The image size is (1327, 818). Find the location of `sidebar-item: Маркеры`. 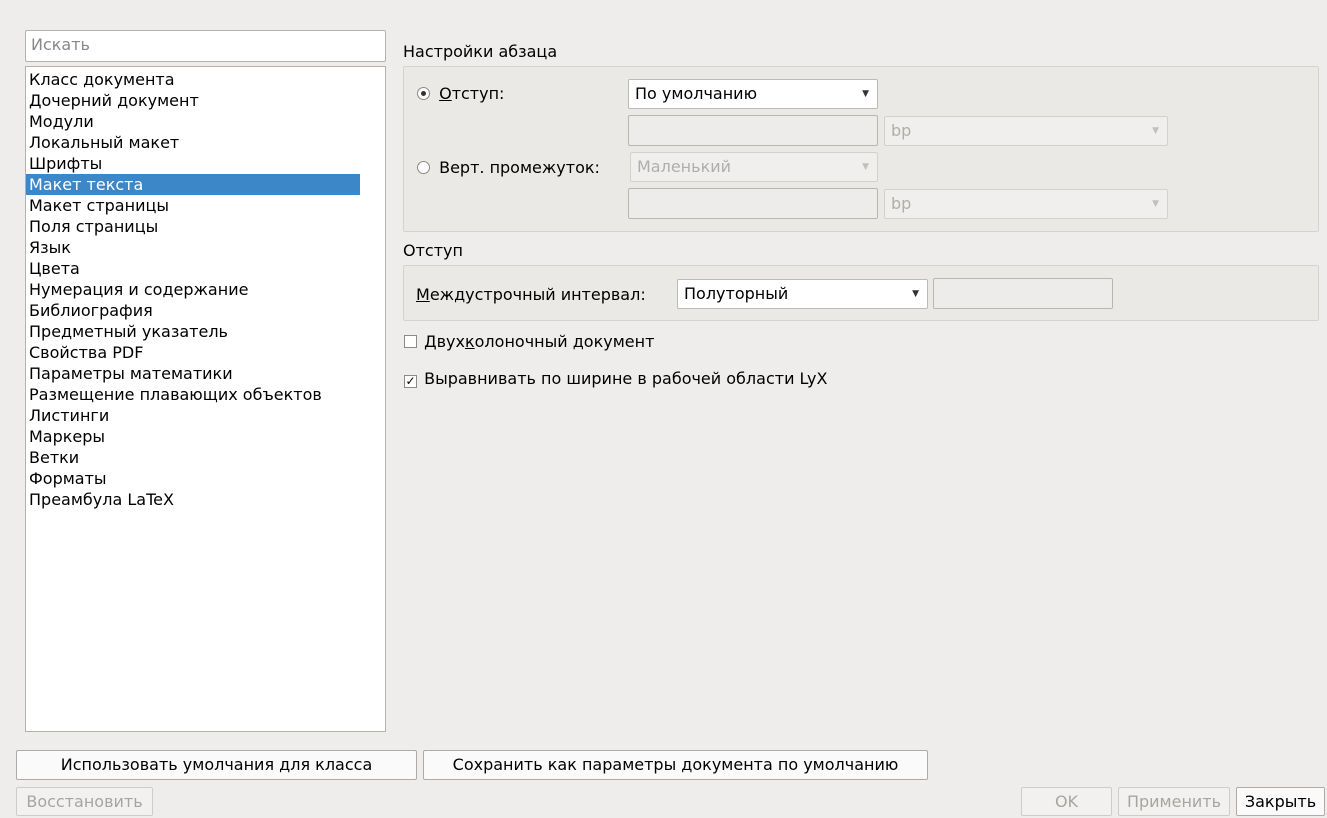

sidebar-item: Маркеры is located at coordinates (193, 436).